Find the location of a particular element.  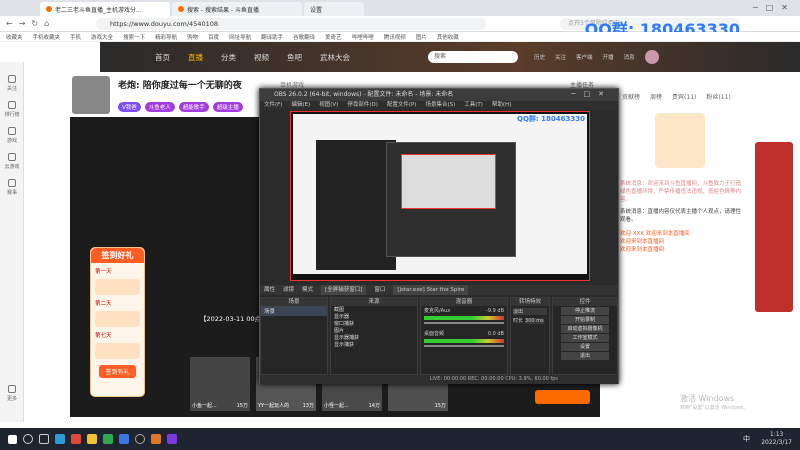

badge: 斗鱼老人 is located at coordinates (159, 107).